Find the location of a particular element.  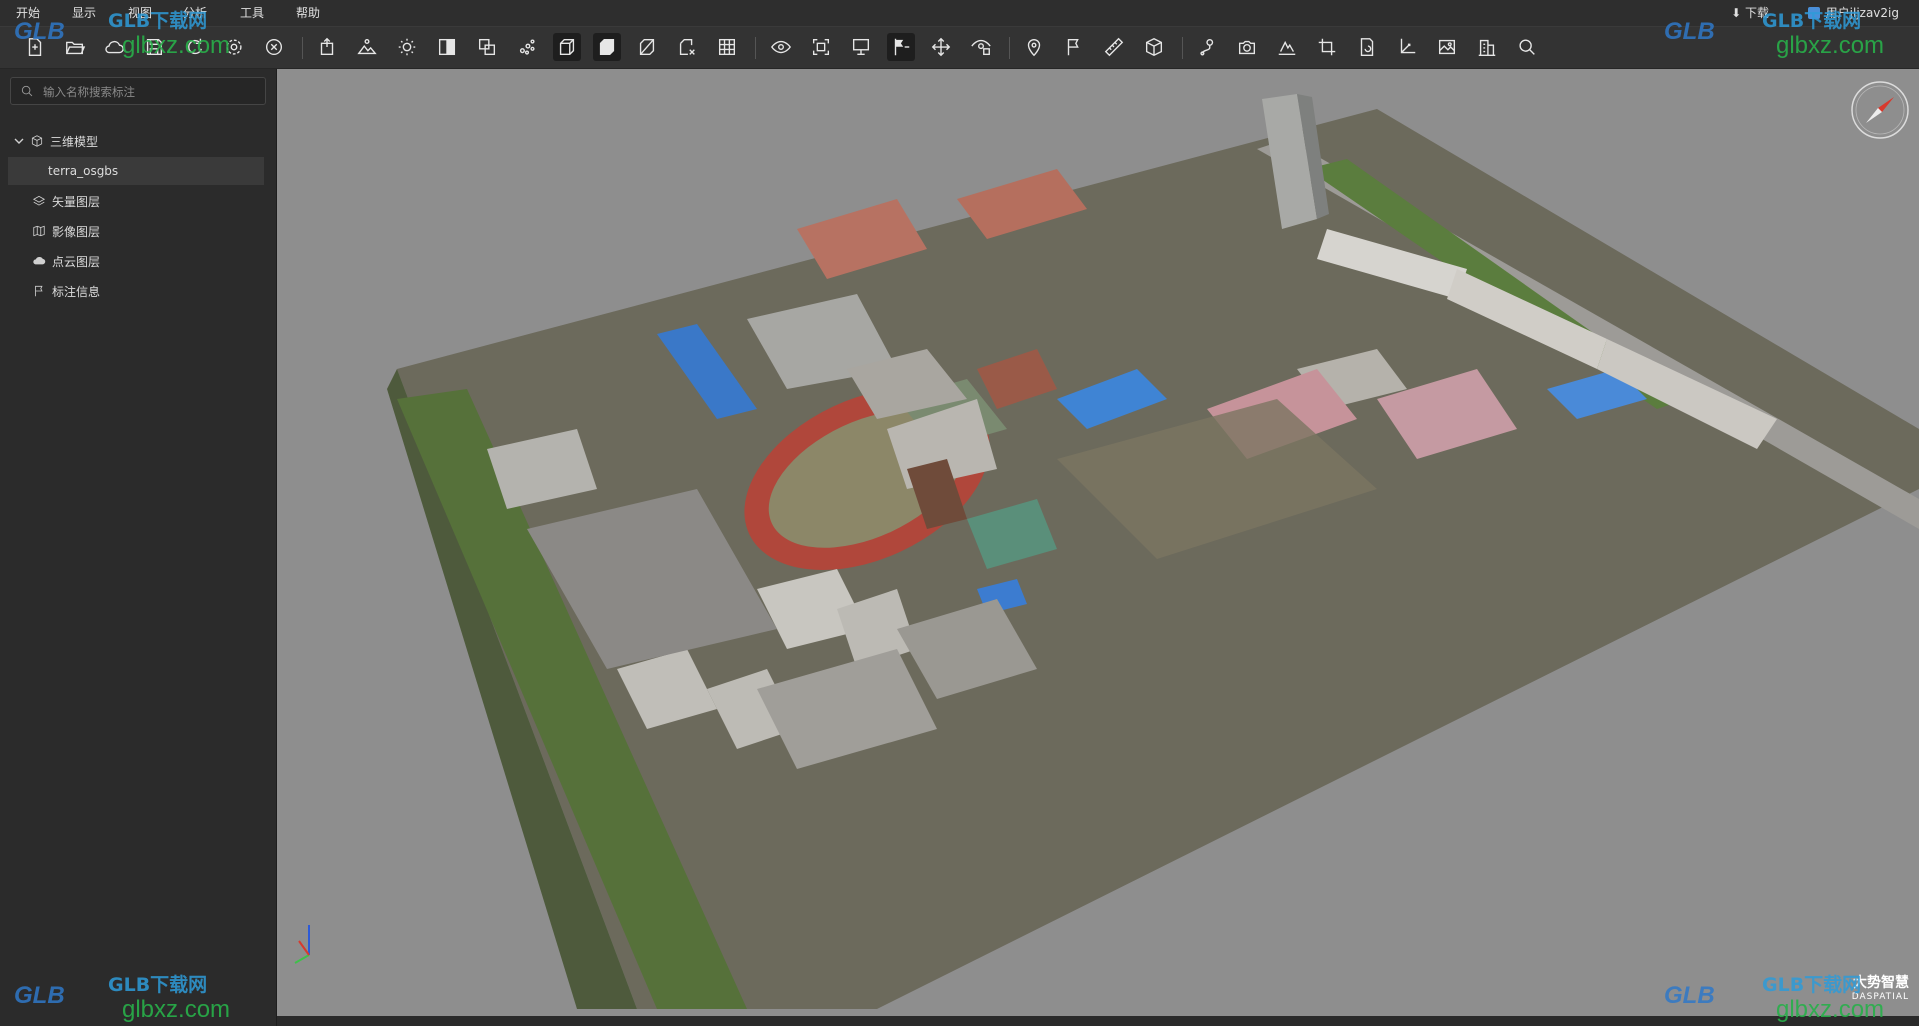

profile-icon is located at coordinates (1287, 48).